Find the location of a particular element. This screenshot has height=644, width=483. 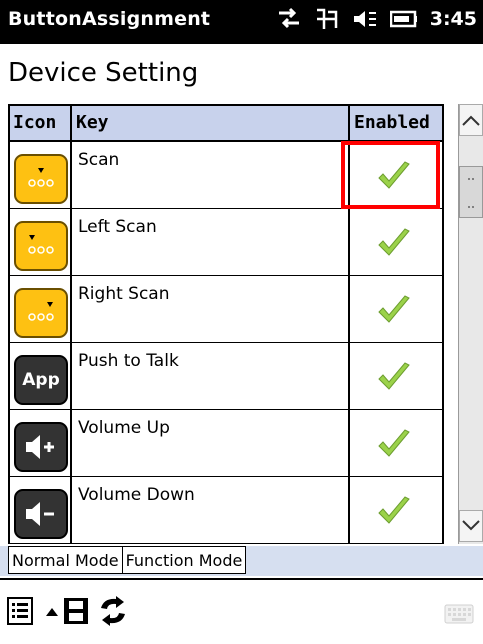

keyboard-icon is located at coordinates (459, 614).